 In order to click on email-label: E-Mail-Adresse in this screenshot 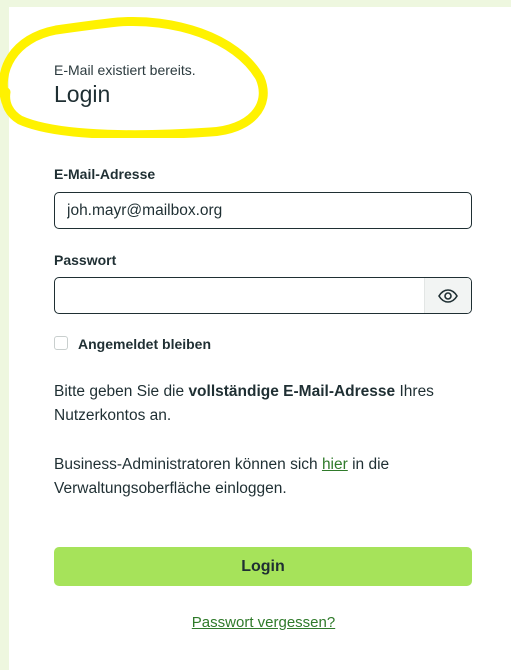, I will do `click(105, 174)`.